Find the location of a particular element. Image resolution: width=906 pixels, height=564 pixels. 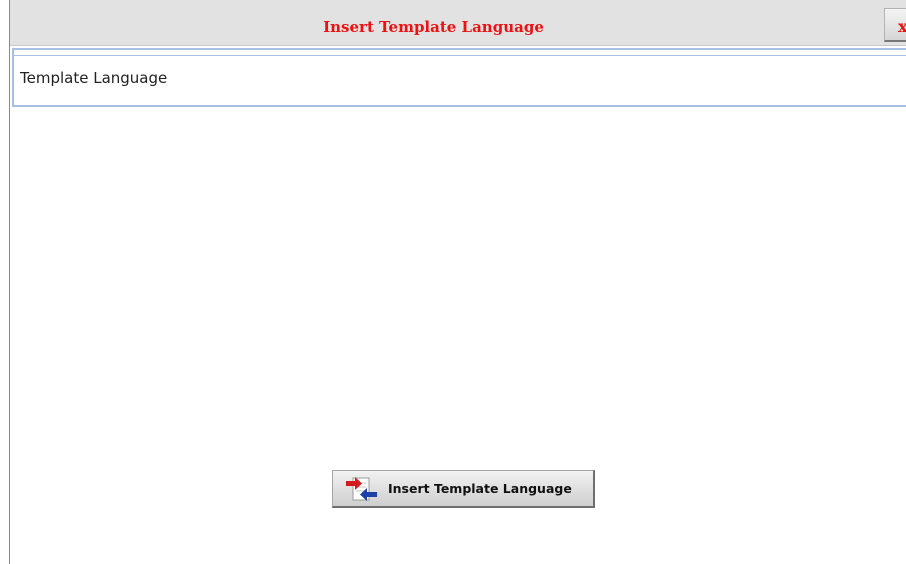

dialog-titlebar: Insert Template Language x is located at coordinates (458, 23).